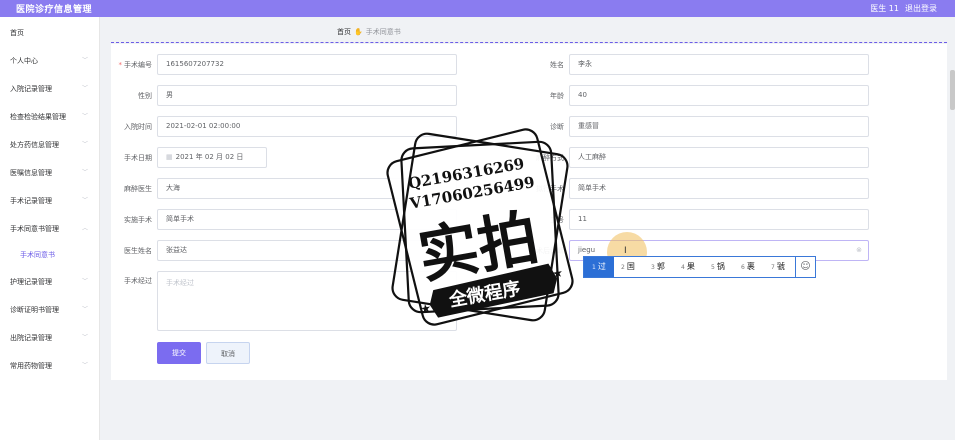 This screenshot has height=440, width=955. Describe the element at coordinates (145, 96) in the screenshot. I see `gender-label: 性别` at that location.